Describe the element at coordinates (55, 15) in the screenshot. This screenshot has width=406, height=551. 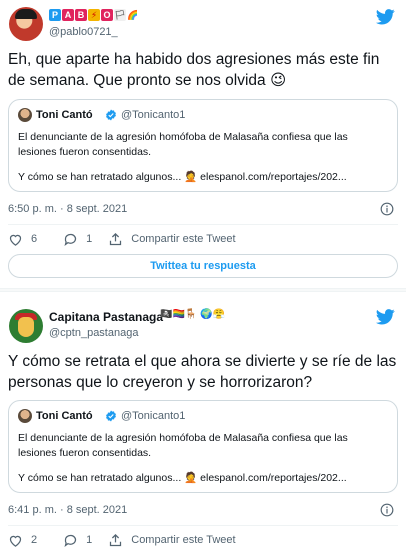
I see `badge-p: P` at that location.